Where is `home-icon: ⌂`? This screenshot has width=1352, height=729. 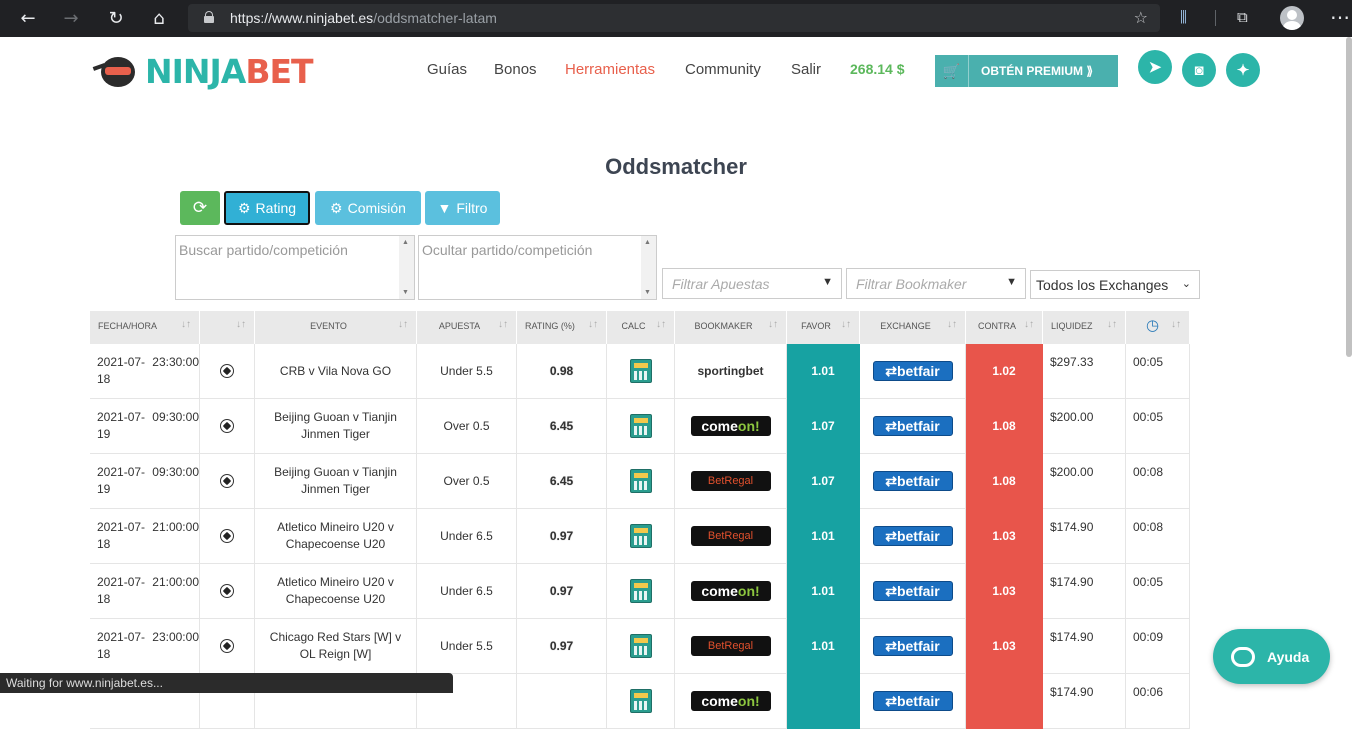 home-icon: ⌂ is located at coordinates (159, 18).